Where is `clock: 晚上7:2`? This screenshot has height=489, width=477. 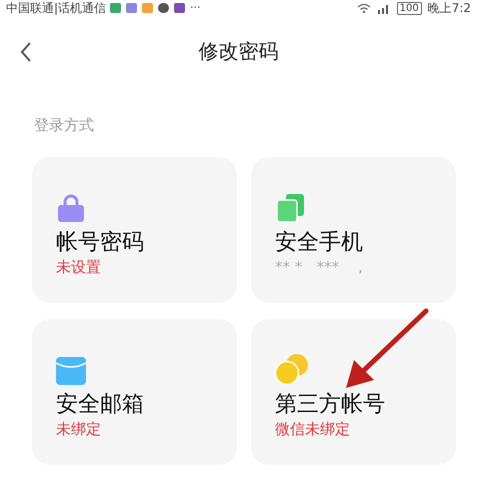
clock: 晚上7:2 is located at coordinates (449, 8).